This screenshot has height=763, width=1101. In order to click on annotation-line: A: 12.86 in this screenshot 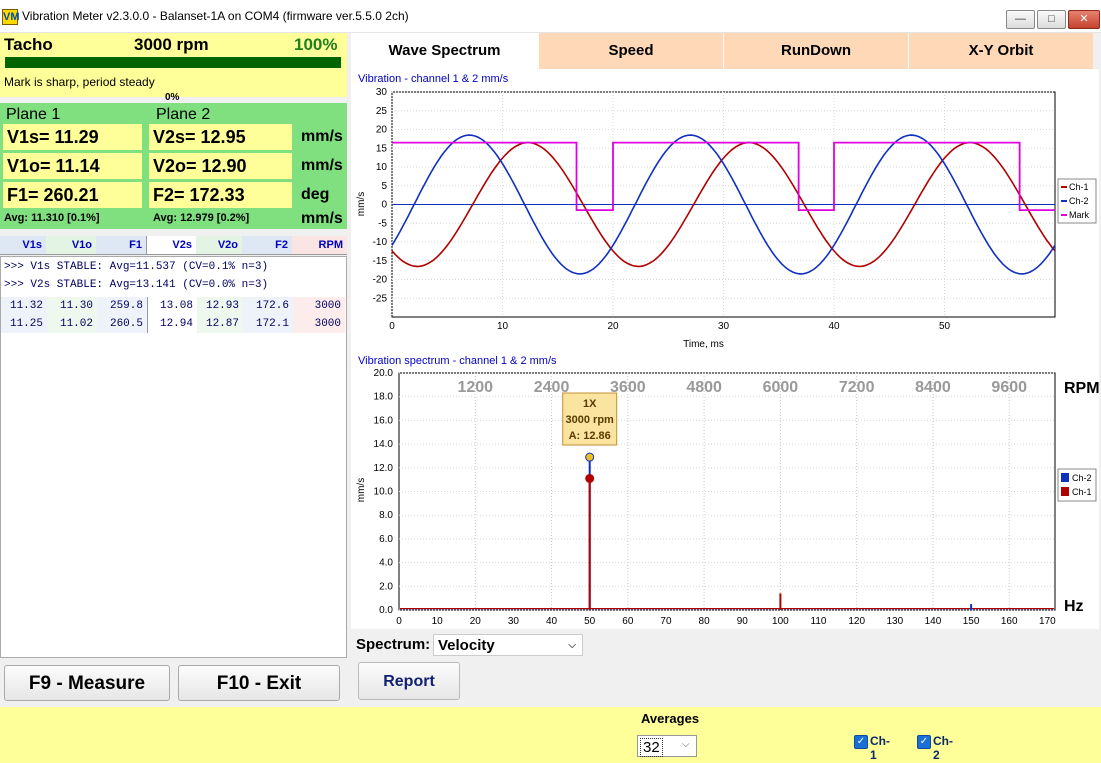, I will do `click(590, 436)`.